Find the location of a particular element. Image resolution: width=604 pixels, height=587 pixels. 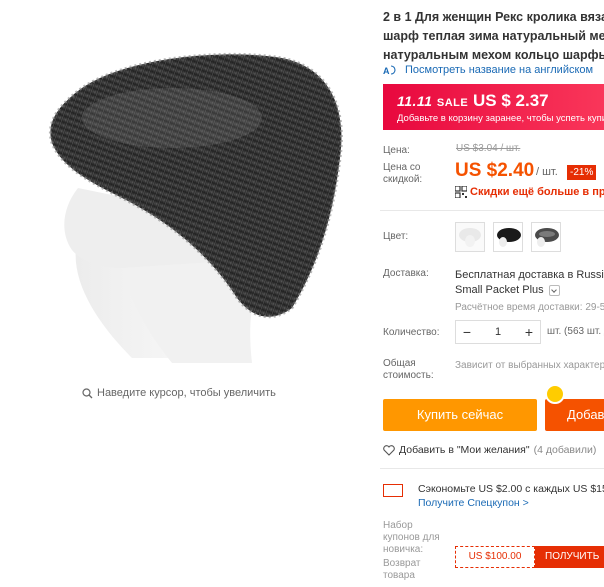

heart-icon is located at coordinates (389, 450).